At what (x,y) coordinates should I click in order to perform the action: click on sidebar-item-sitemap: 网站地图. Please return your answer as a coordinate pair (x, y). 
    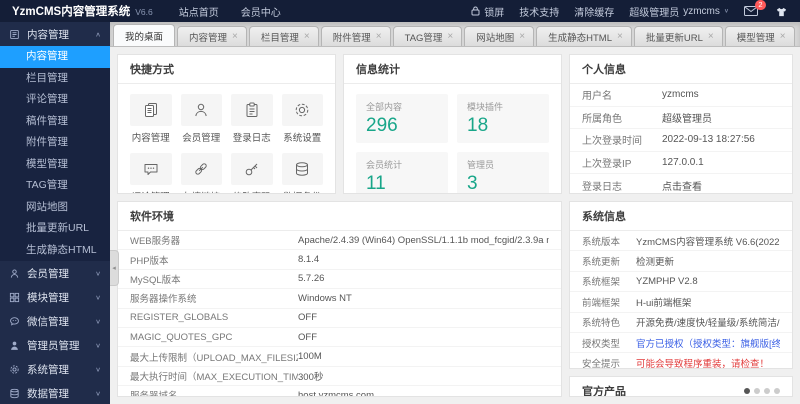
    Looking at the image, I should click on (55, 208).